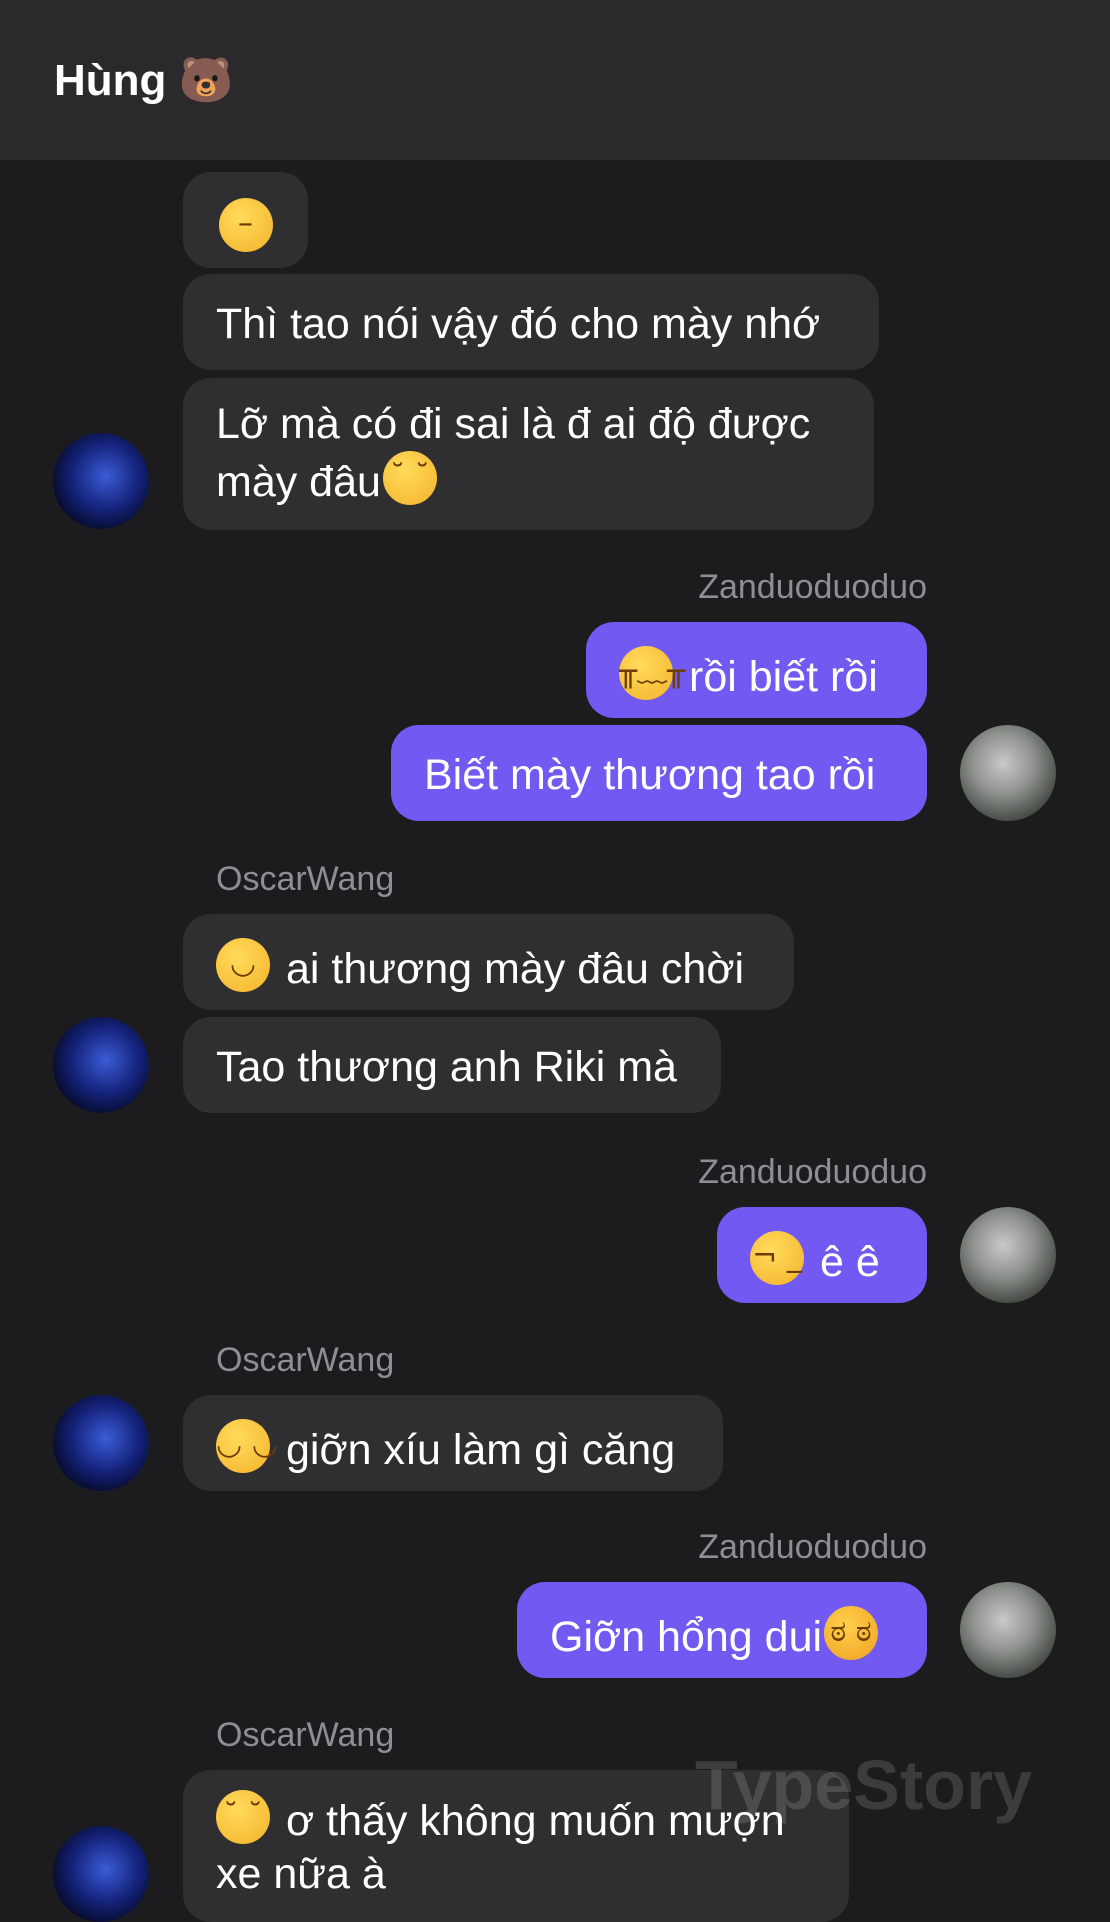 The image size is (1110, 1922). I want to click on bear-emoji-icon: 🐻, so click(206, 80).